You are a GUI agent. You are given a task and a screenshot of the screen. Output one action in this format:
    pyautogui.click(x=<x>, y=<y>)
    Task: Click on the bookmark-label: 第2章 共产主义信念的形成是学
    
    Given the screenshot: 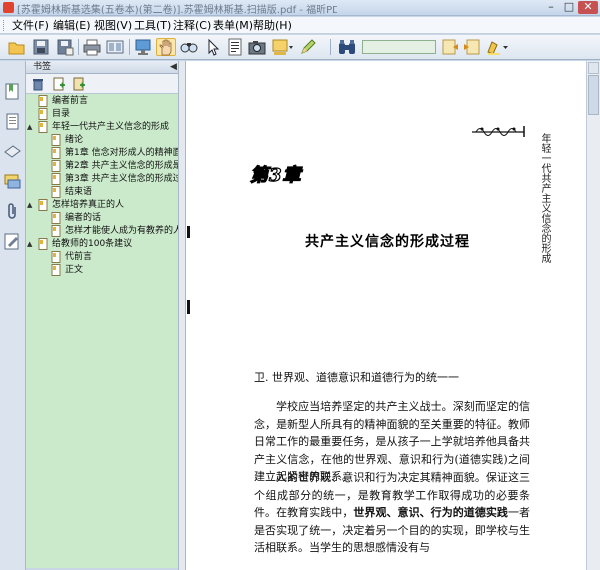 What is the action you would take?
    pyautogui.click(x=121, y=166)
    